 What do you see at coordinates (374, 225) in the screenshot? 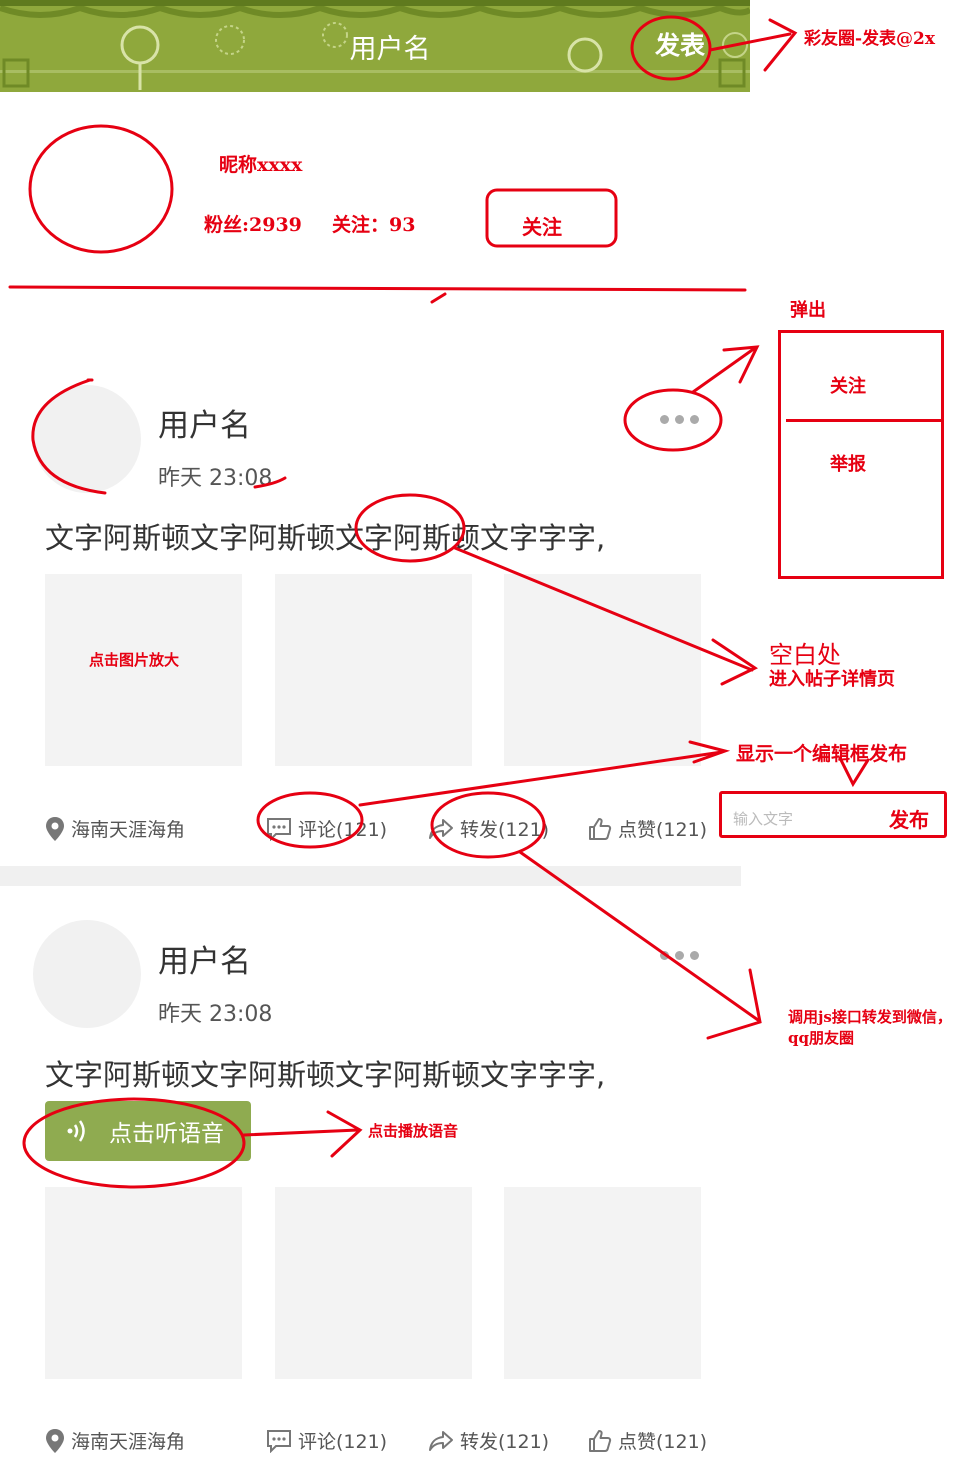
I see `profile-following-count: 关注：93` at bounding box center [374, 225].